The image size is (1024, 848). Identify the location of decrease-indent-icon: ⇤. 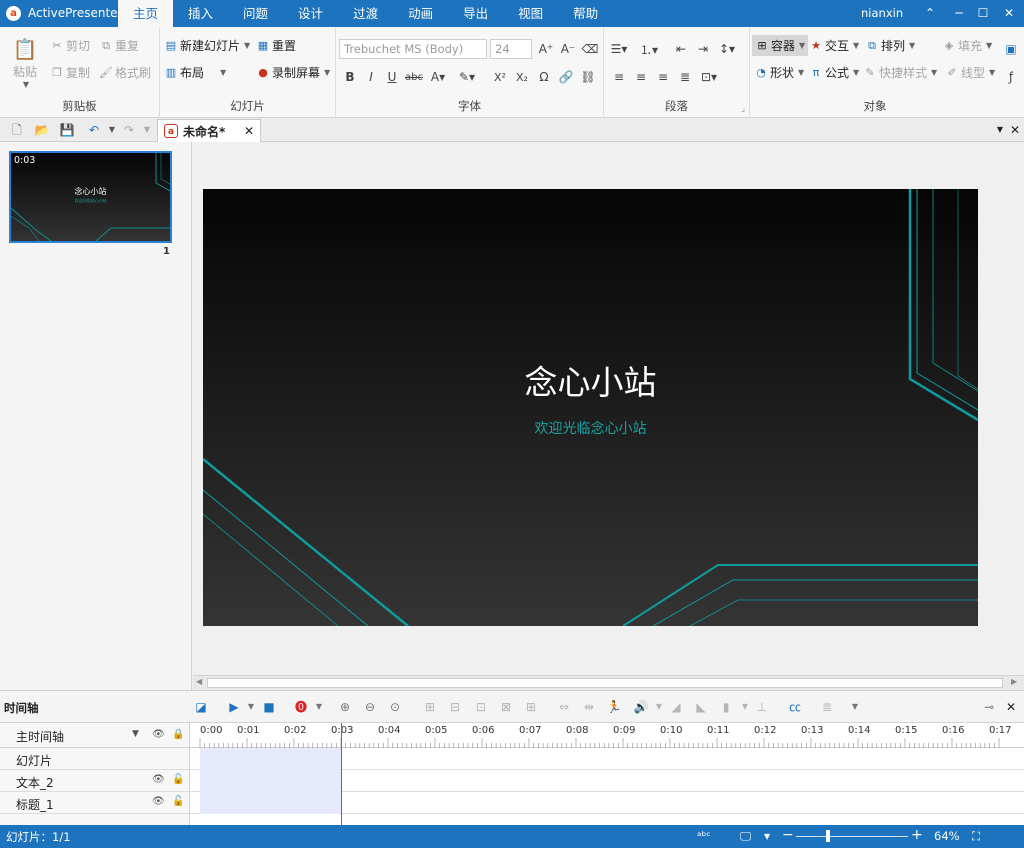
(681, 49).